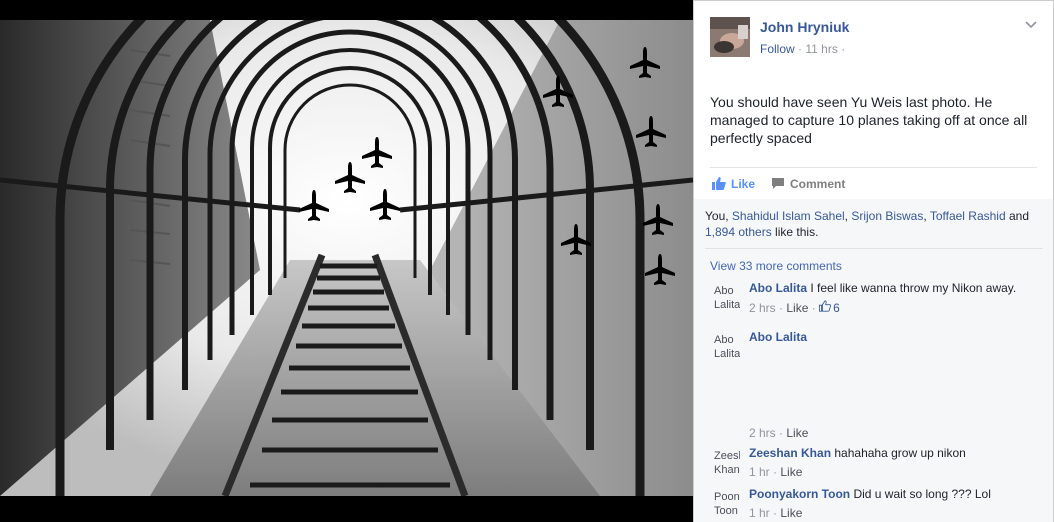  Describe the element at coordinates (743, 183) in the screenshot. I see `like-label: Like` at that location.